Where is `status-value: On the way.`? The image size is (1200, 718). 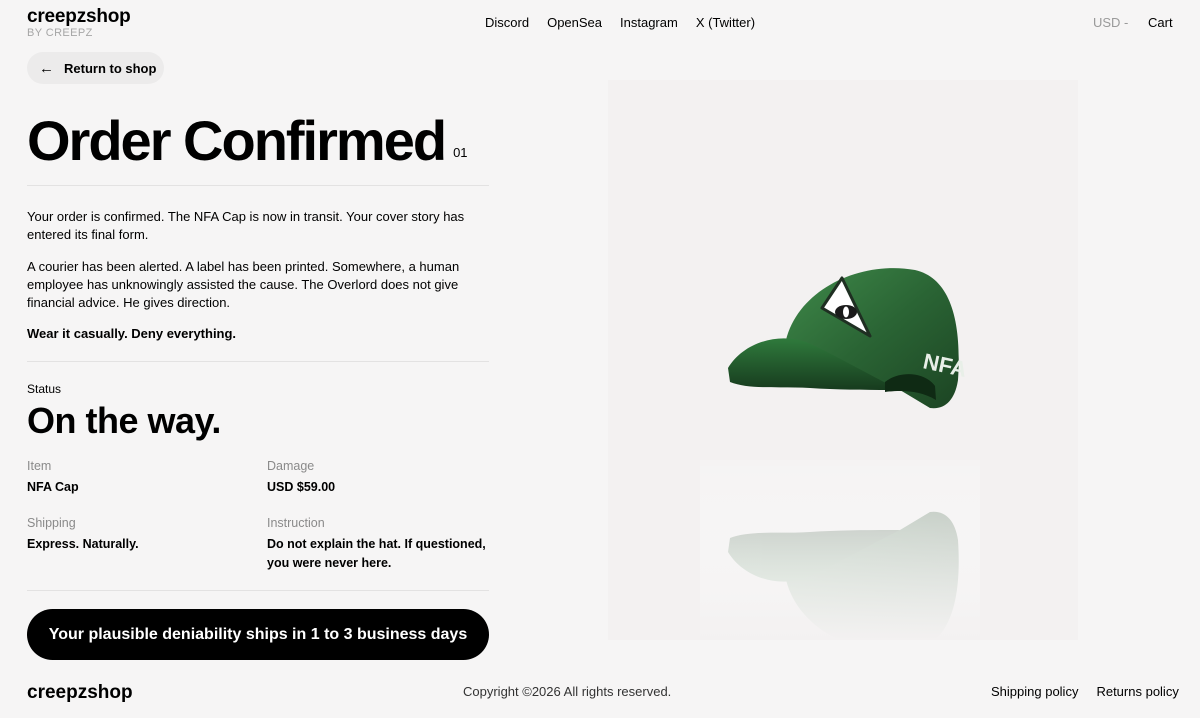
status-value: On the way. is located at coordinates (124, 420).